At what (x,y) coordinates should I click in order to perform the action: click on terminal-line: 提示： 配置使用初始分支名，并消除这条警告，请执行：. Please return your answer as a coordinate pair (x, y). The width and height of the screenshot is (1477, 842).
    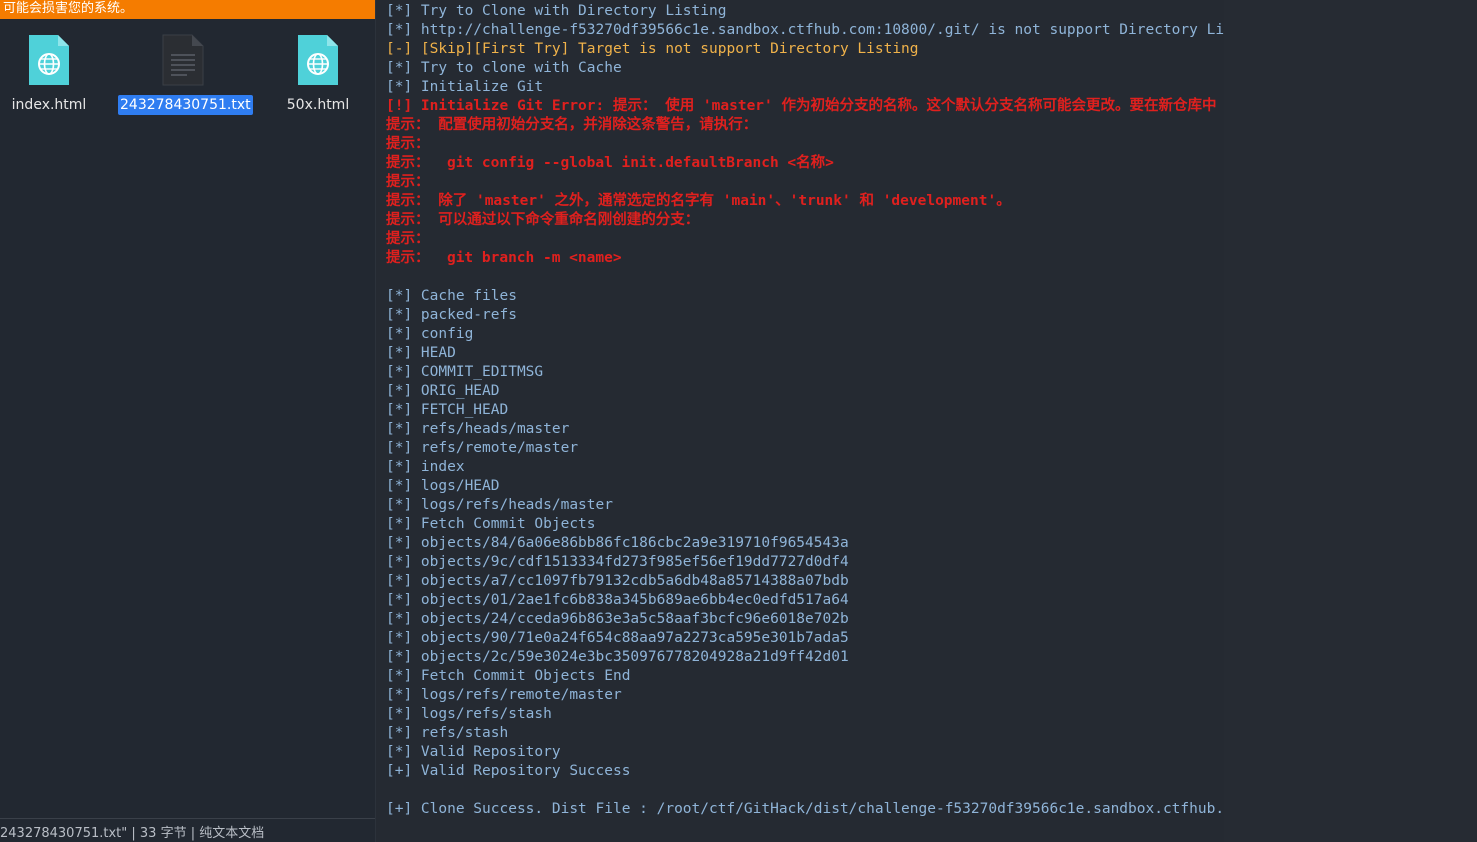
    Looking at the image, I should click on (572, 125).